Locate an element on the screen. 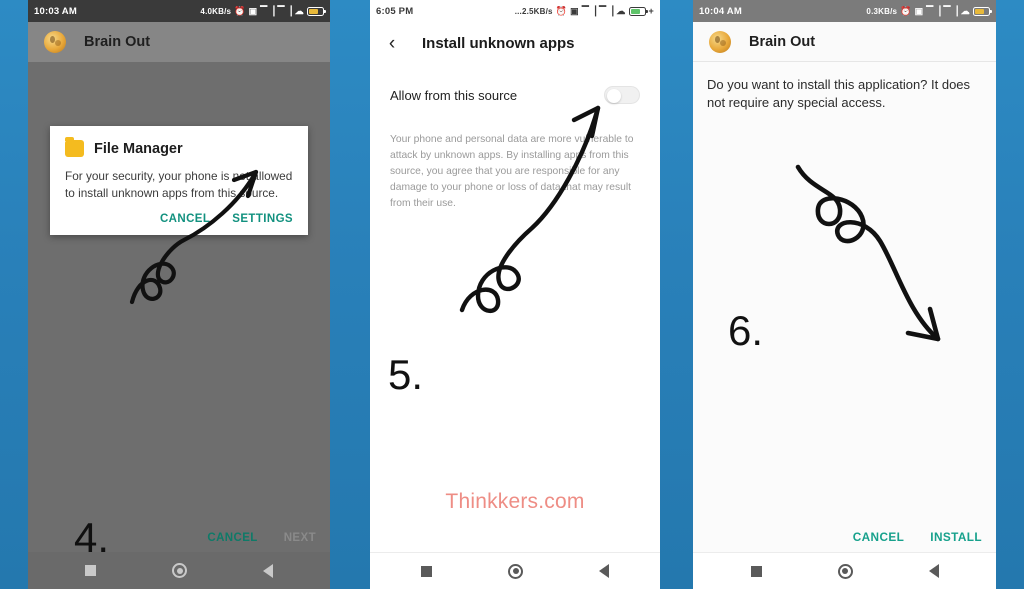 This screenshot has width=1024, height=589. bottom-cancel-button-1: CANCEL is located at coordinates (232, 538).